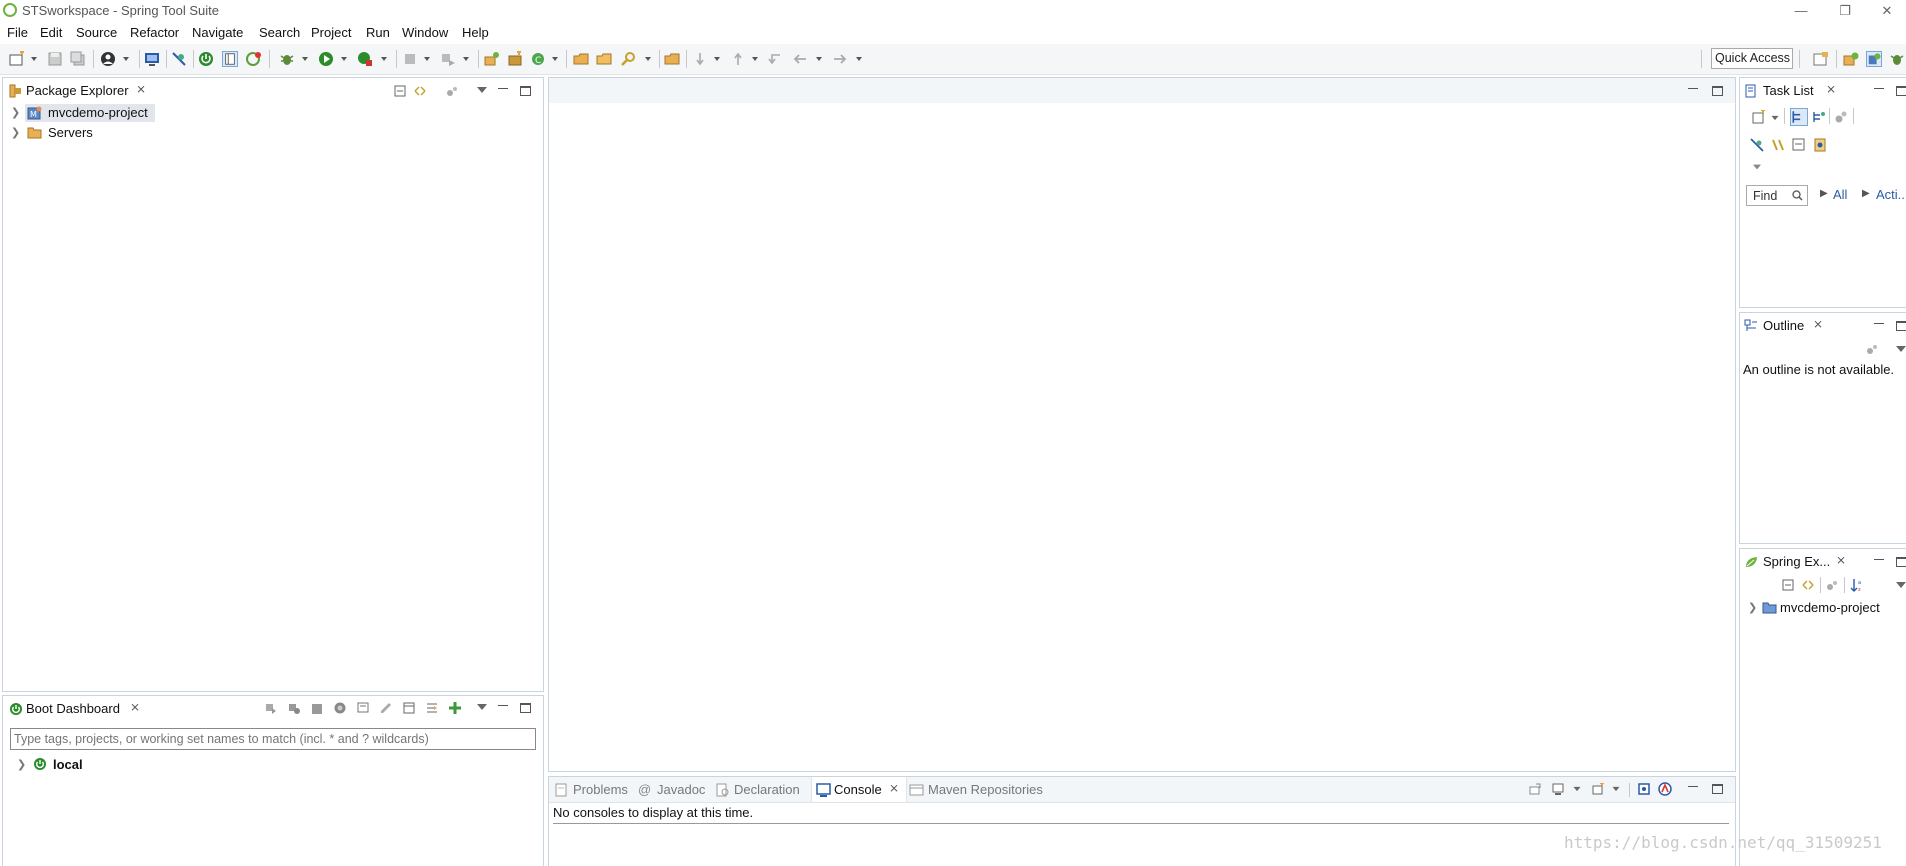 The image size is (1906, 866). Describe the element at coordinates (425, 32) in the screenshot. I see `menu-window: Window` at that location.